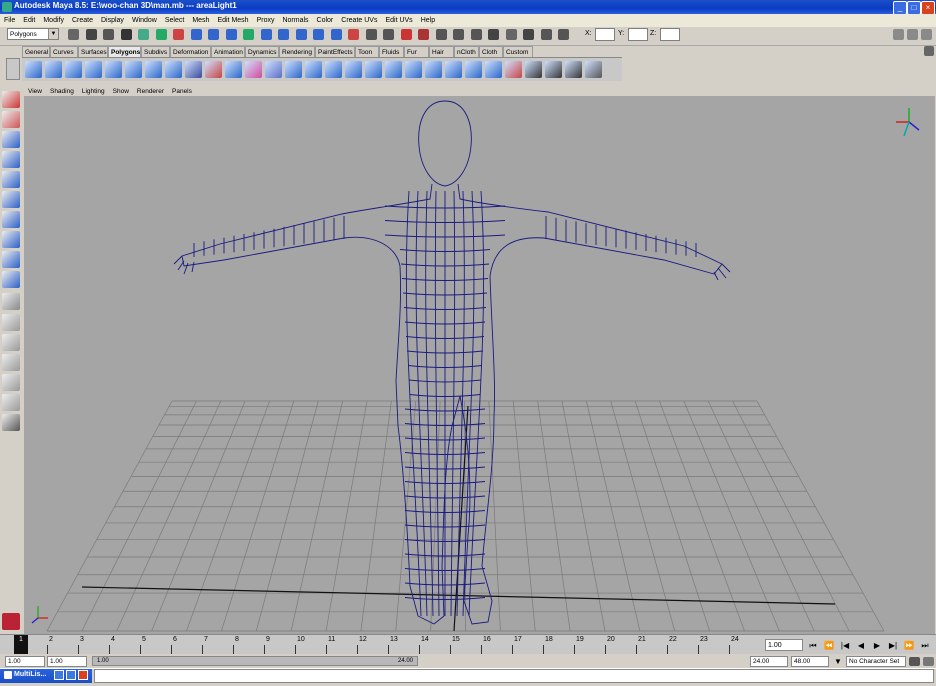 The width and height of the screenshot is (936, 686). Describe the element at coordinates (638, 34) in the screenshot. I see `y-input` at that location.